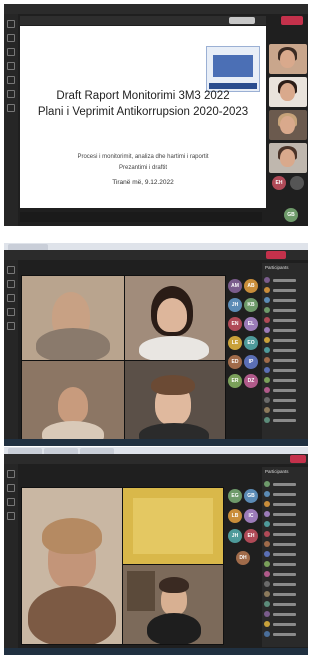 This screenshot has height=658, width=320. What do you see at coordinates (235, 343) in the screenshot?
I see `avatar: LE` at bounding box center [235, 343].